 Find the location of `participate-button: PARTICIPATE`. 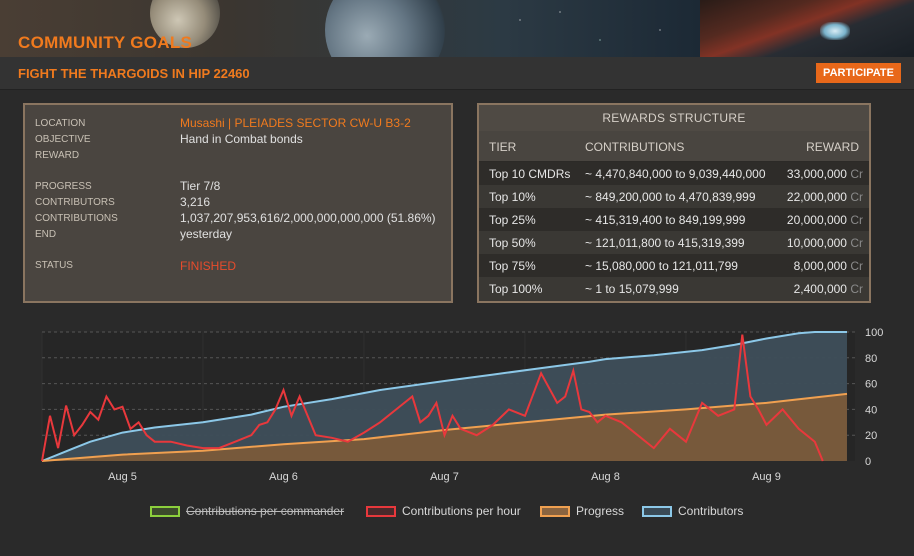

participate-button: PARTICIPATE is located at coordinates (858, 73).